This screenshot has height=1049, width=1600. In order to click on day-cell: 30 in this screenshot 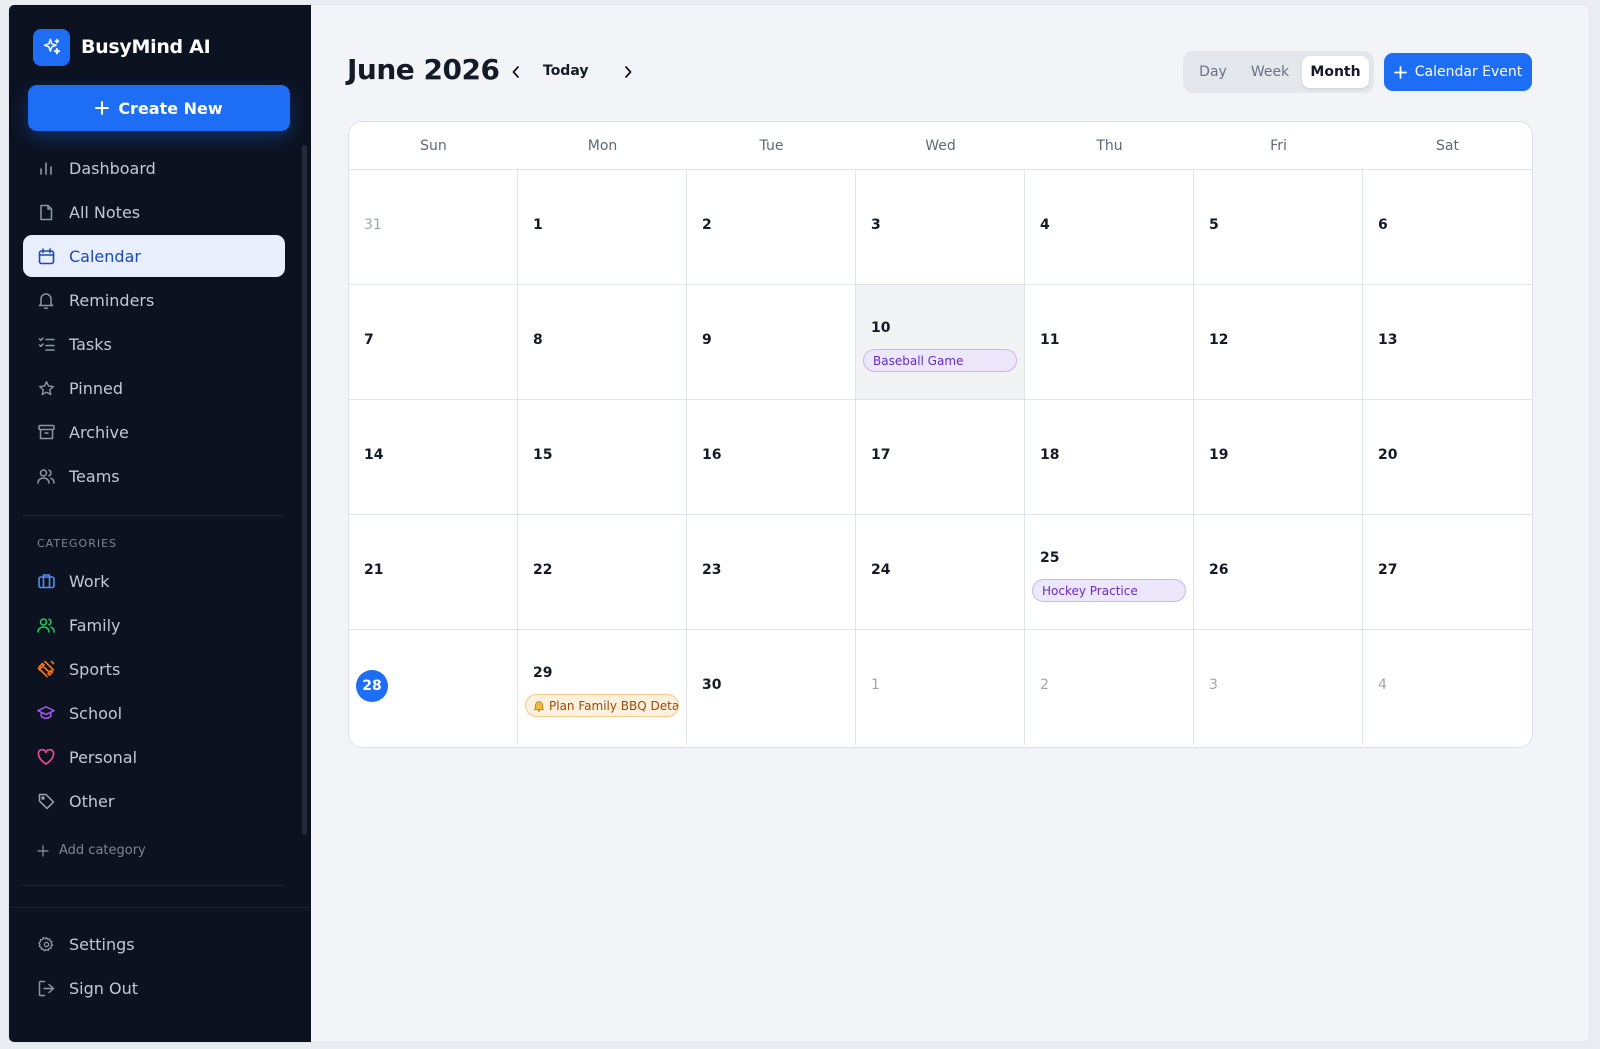, I will do `click(771, 687)`.